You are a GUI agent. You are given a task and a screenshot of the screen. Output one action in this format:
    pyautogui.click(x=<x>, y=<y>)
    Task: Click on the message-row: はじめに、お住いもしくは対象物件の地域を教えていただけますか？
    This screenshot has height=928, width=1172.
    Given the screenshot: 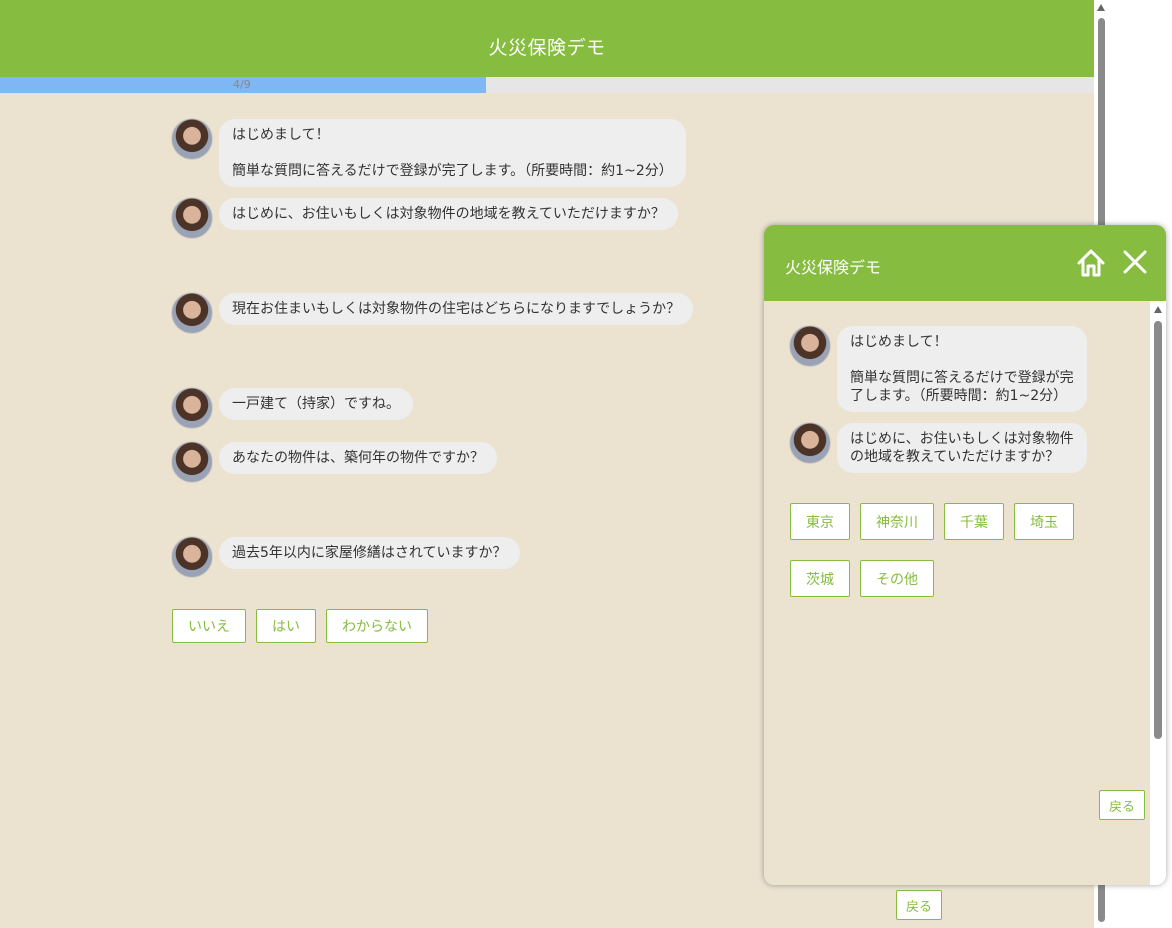 What is the action you would take?
    pyautogui.click(x=424, y=218)
    